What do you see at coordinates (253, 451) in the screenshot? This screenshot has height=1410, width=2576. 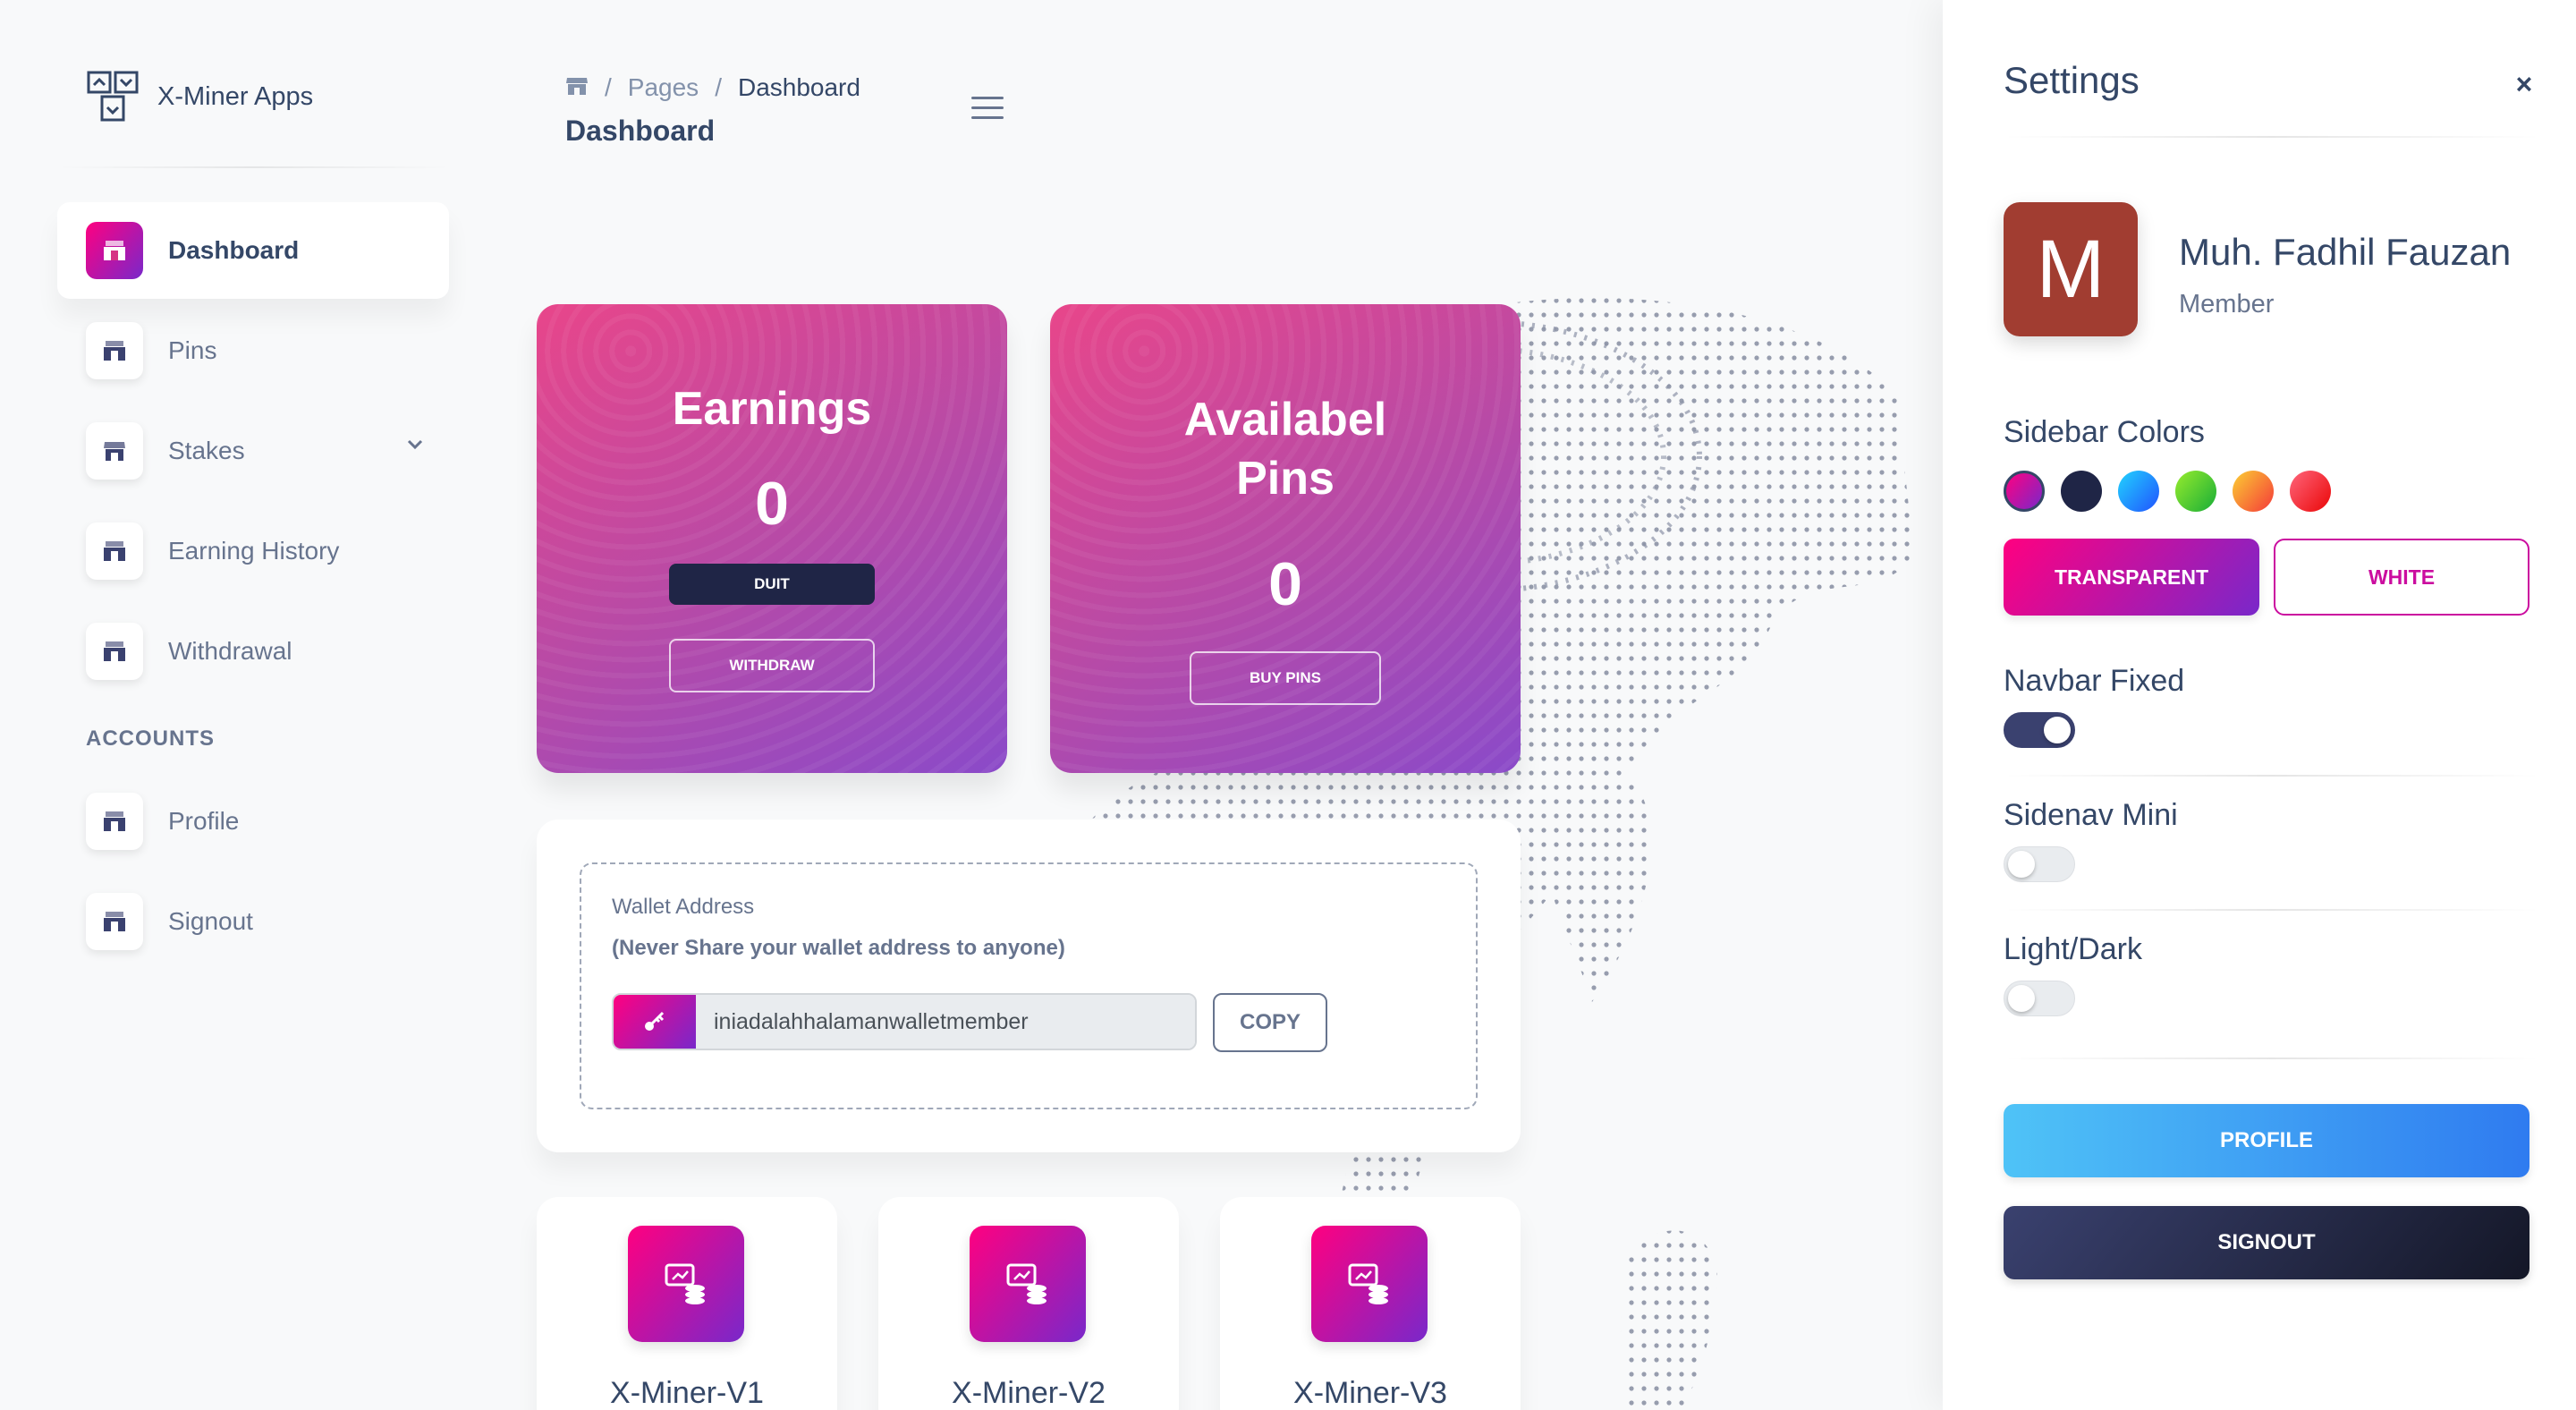 I see `sidebar-item-stakes: Stakes` at bounding box center [253, 451].